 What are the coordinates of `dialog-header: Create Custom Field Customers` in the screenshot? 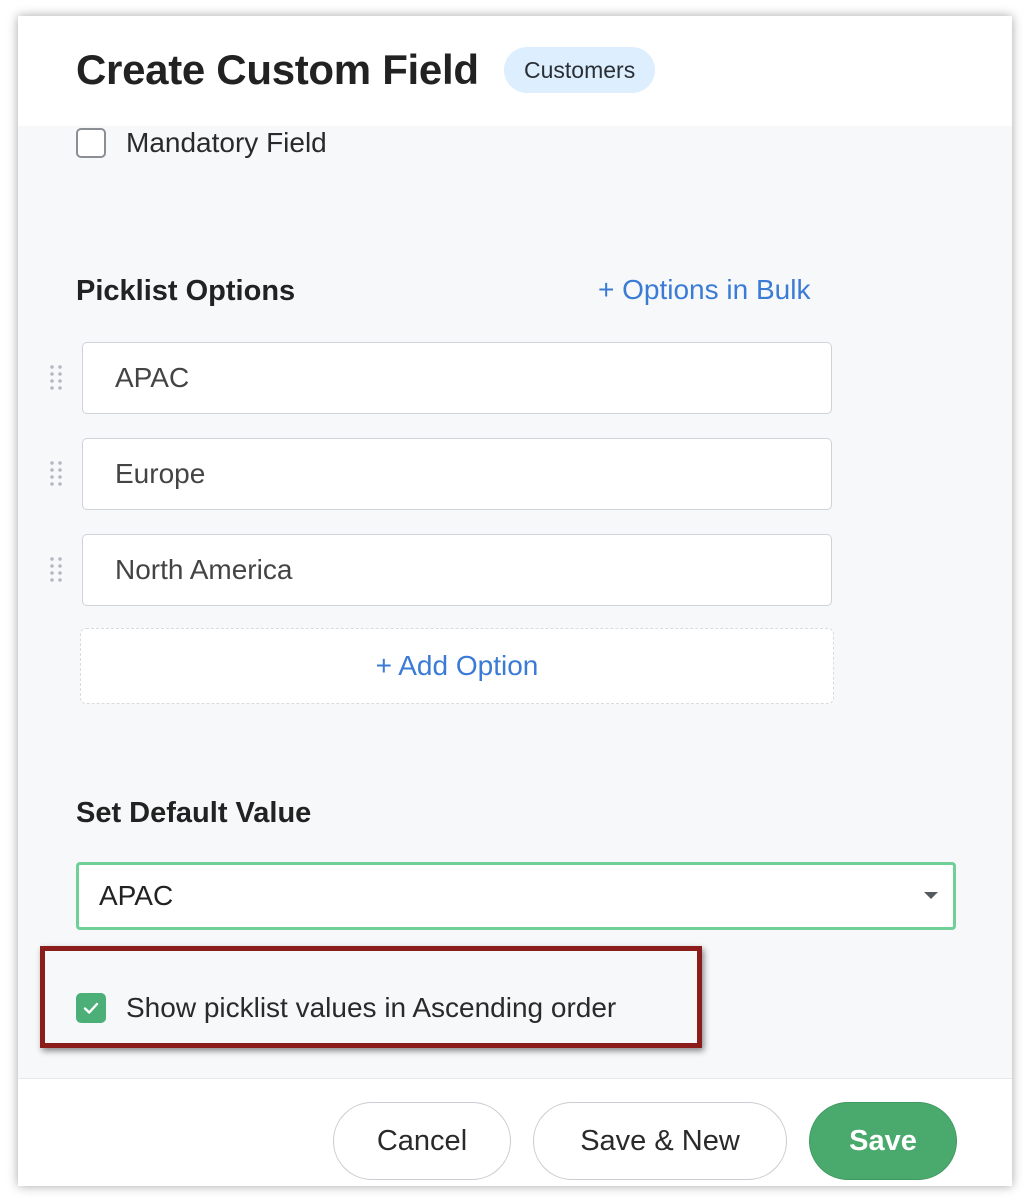 It's located at (515, 71).